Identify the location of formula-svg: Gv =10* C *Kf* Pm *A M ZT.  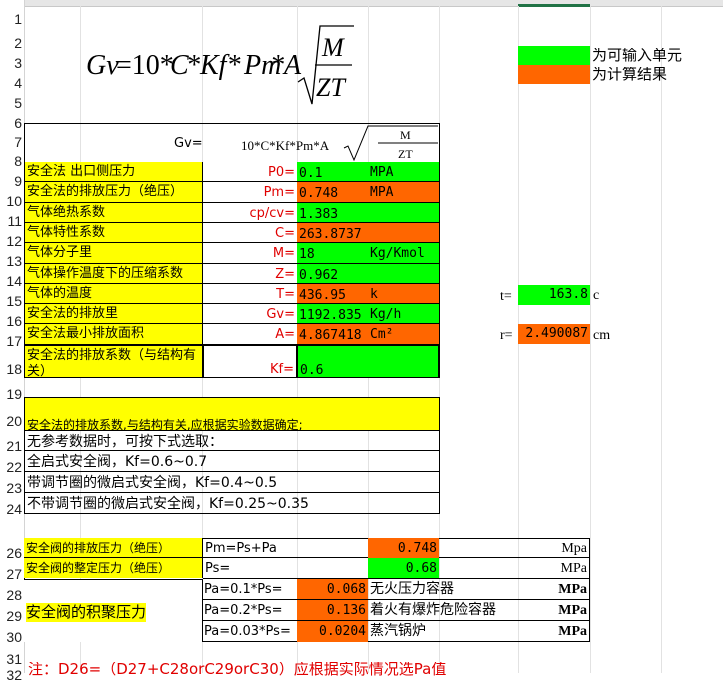
(220, 65).